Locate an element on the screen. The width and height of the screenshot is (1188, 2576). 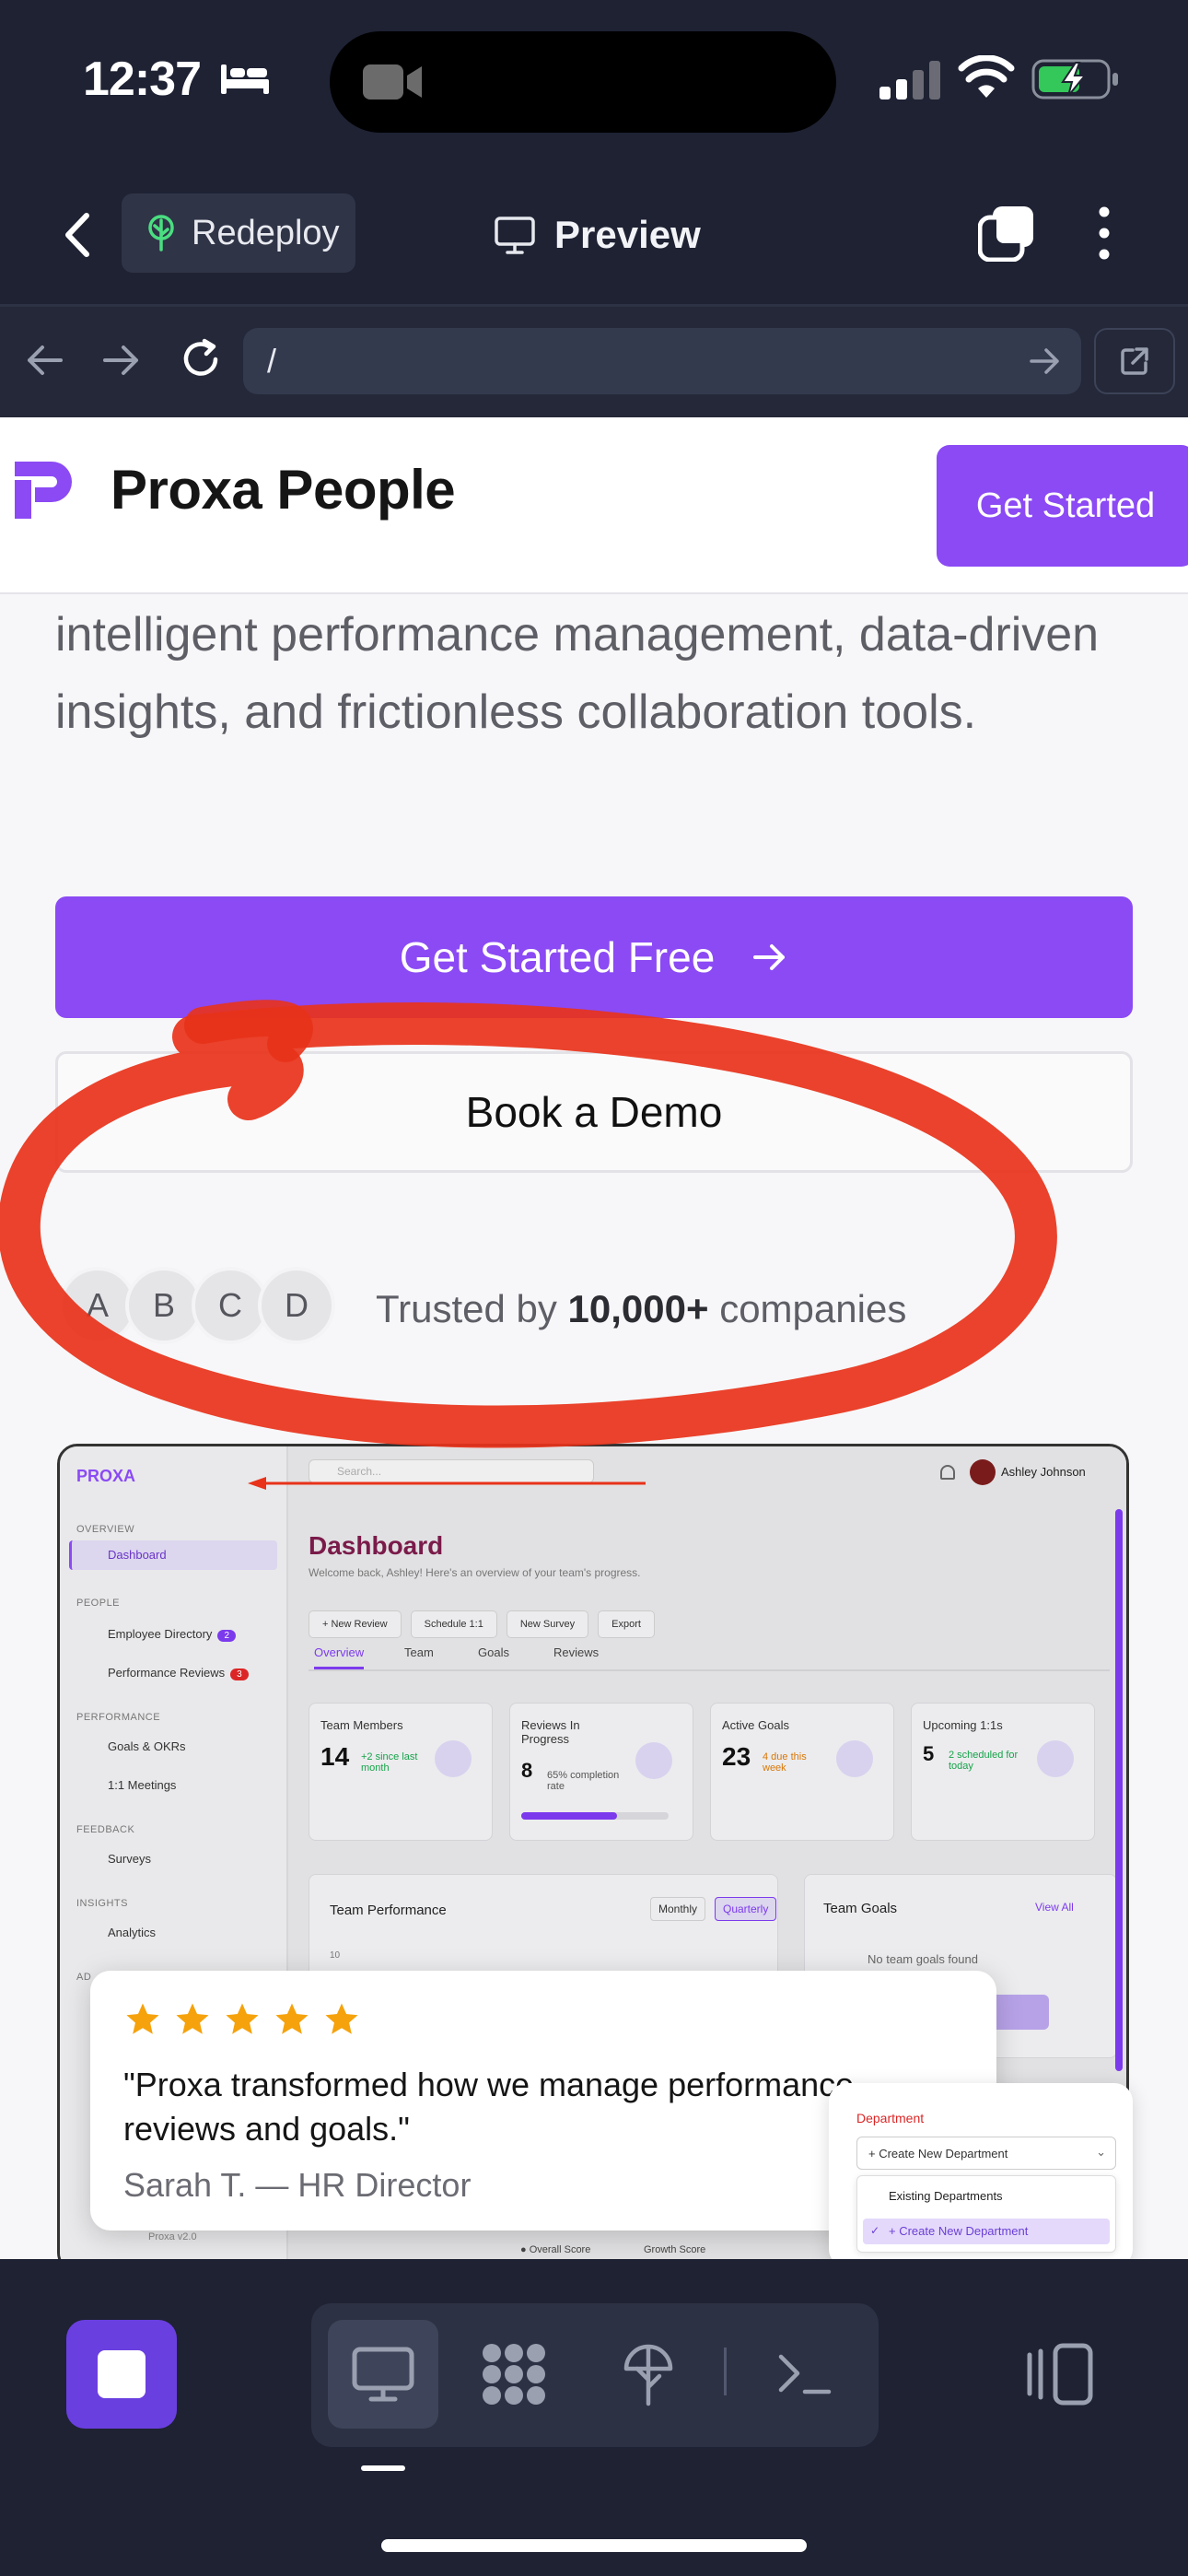
scrollbar is located at coordinates (1119, 1790).